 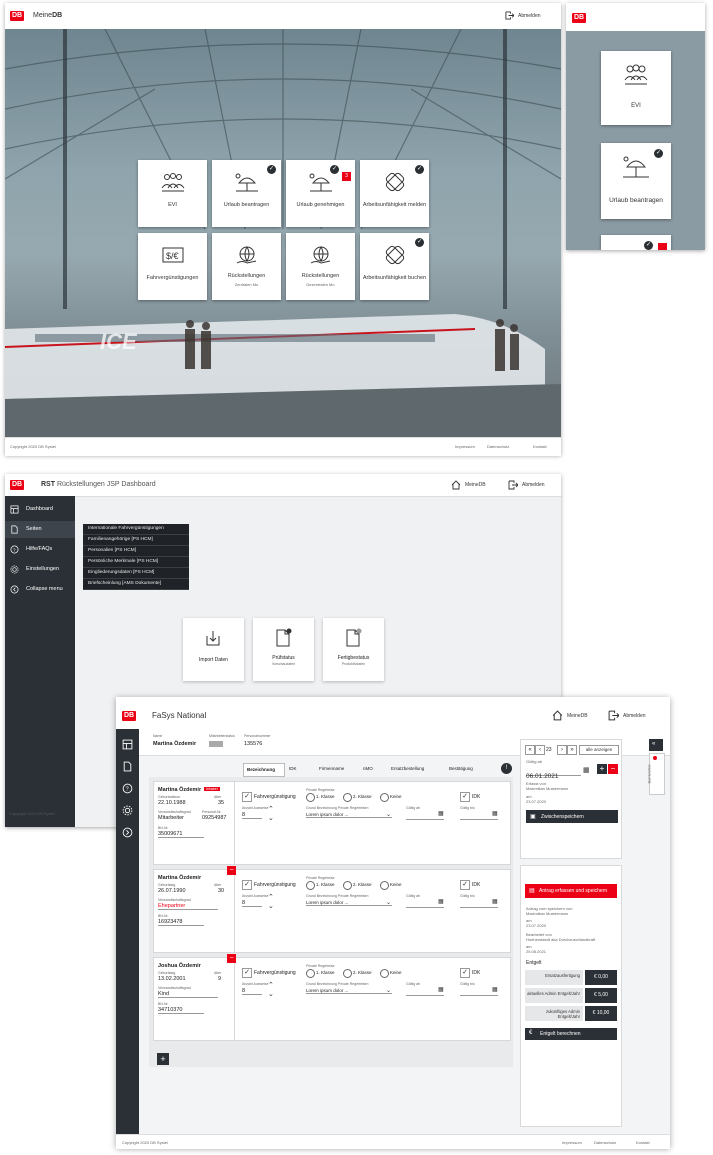 I want to click on tab-bezeichnung: Bezeichnung, so click(x=264, y=770).